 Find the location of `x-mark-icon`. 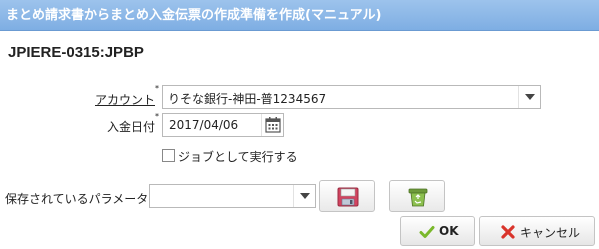

x-mark-icon is located at coordinates (508, 232).